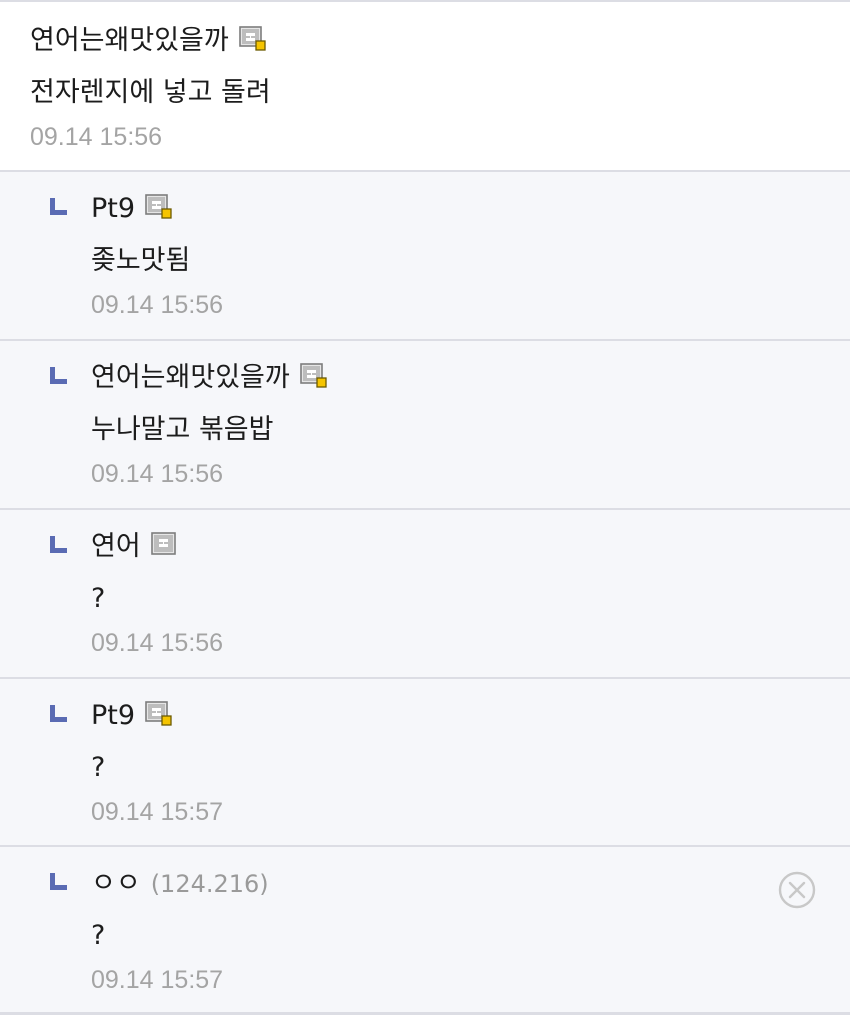 The width and height of the screenshot is (850, 1015). What do you see at coordinates (150, 92) in the screenshot?
I see `comment-text: 전자렌지에 넣고 돌려` at bounding box center [150, 92].